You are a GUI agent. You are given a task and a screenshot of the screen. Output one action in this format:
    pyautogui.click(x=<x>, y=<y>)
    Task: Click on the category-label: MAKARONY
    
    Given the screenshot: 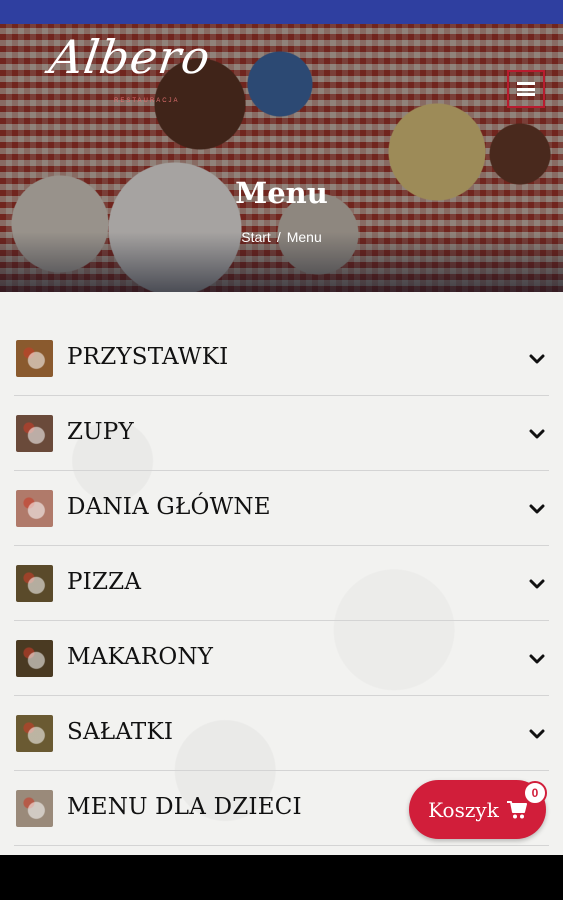 What is the action you would take?
    pyautogui.click(x=140, y=657)
    